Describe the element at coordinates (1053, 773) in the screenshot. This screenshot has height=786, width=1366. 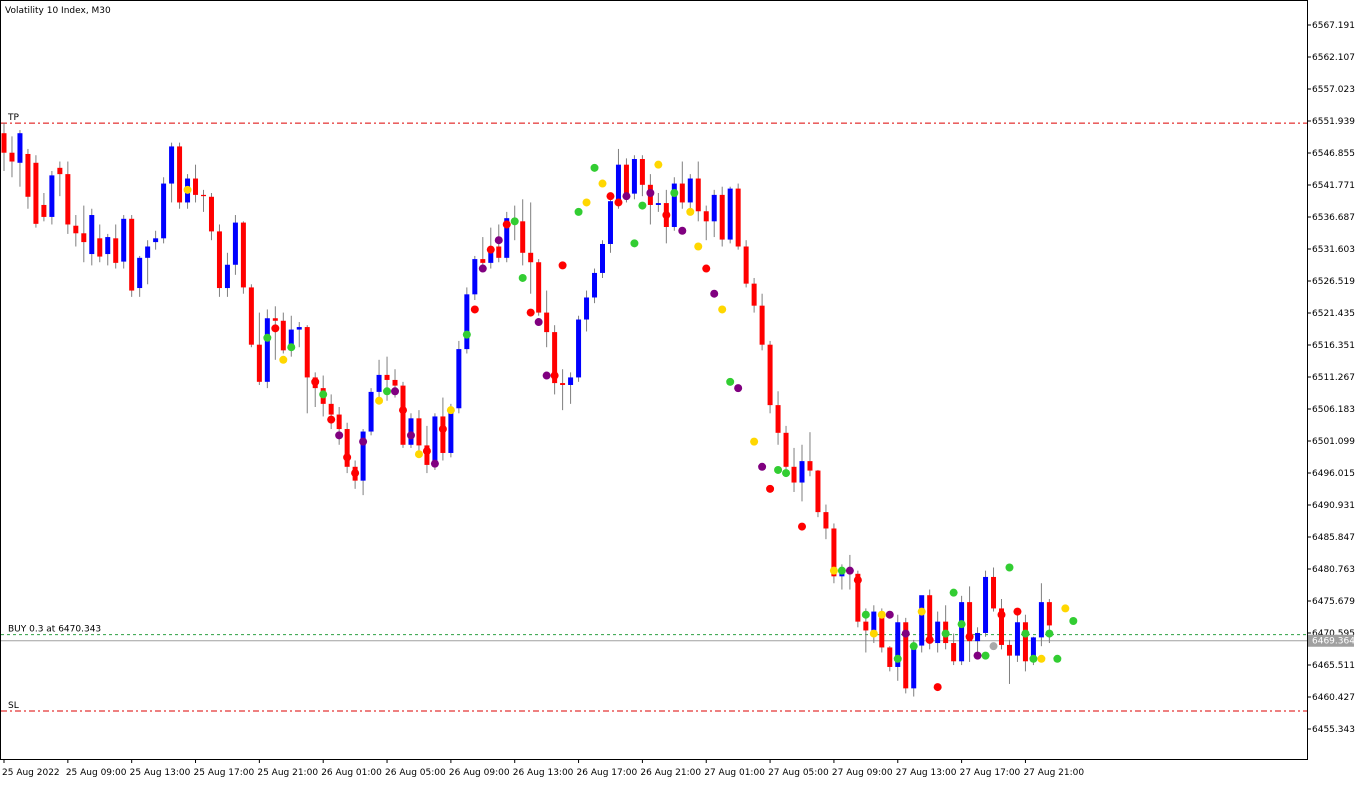
I see `x-tick-label: 27 Aug 21:00` at that location.